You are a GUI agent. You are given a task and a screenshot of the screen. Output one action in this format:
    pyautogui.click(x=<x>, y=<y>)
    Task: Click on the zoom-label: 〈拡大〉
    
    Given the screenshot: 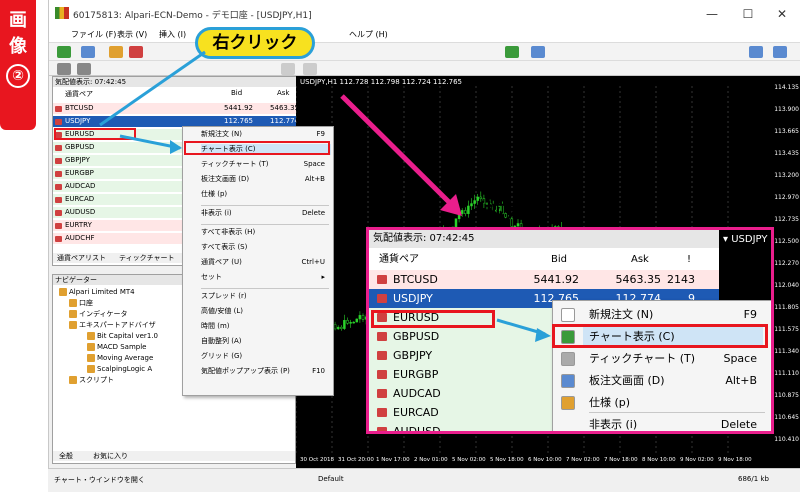 What is the action you would take?
    pyautogui.click(x=505, y=211)
    